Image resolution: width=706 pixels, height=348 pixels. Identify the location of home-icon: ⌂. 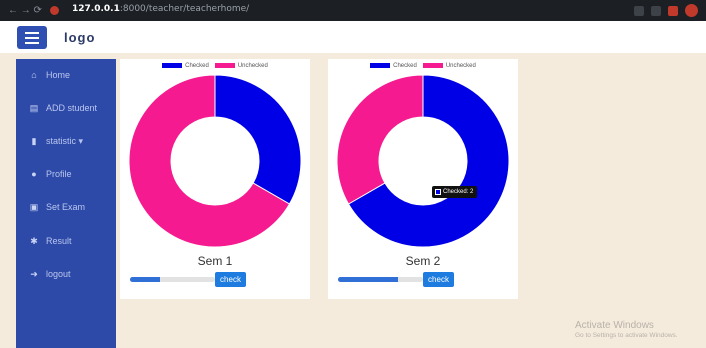
(34, 75).